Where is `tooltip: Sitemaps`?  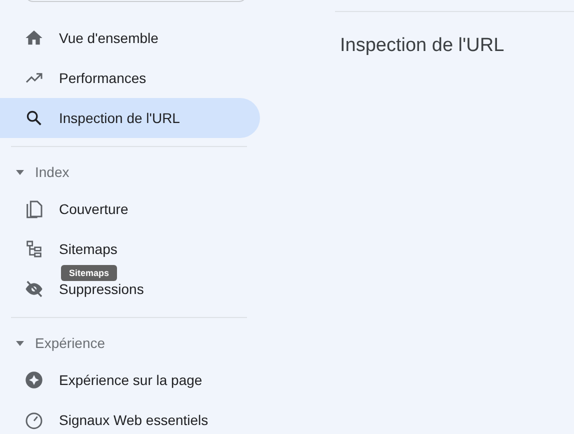 tooltip: Sitemaps is located at coordinates (89, 273).